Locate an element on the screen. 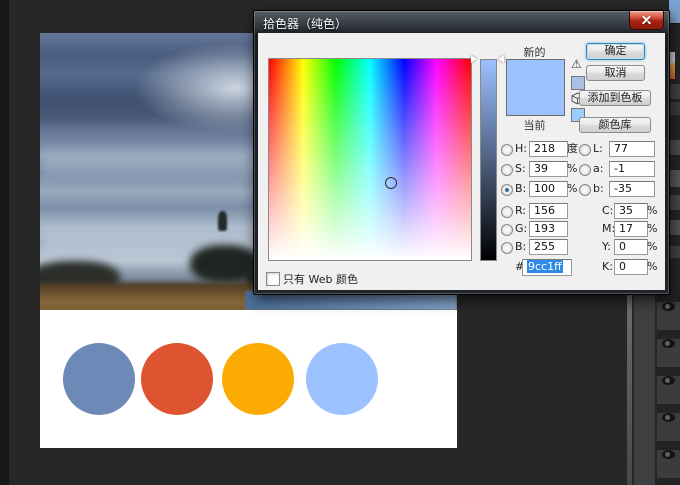 This screenshot has height=485, width=680. b-input: 100 is located at coordinates (548, 189).